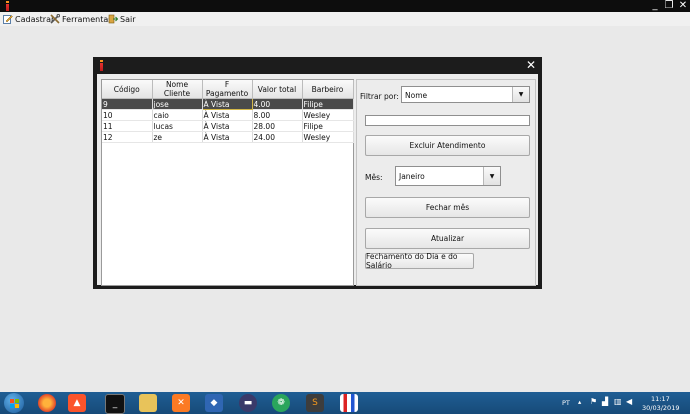 The height and width of the screenshot is (414, 690). I want to click on files-icon, so click(148, 403).